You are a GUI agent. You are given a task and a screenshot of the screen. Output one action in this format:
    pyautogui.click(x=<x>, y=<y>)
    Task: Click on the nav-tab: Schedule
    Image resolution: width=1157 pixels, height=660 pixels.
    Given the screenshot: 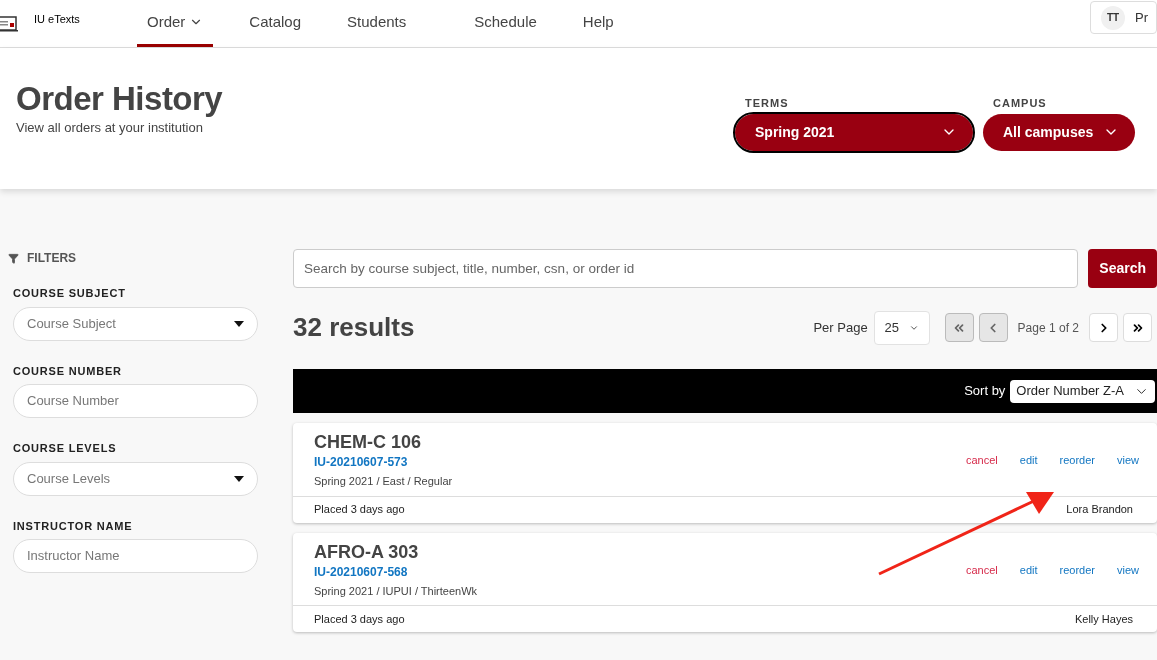 What is the action you would take?
    pyautogui.click(x=505, y=23)
    